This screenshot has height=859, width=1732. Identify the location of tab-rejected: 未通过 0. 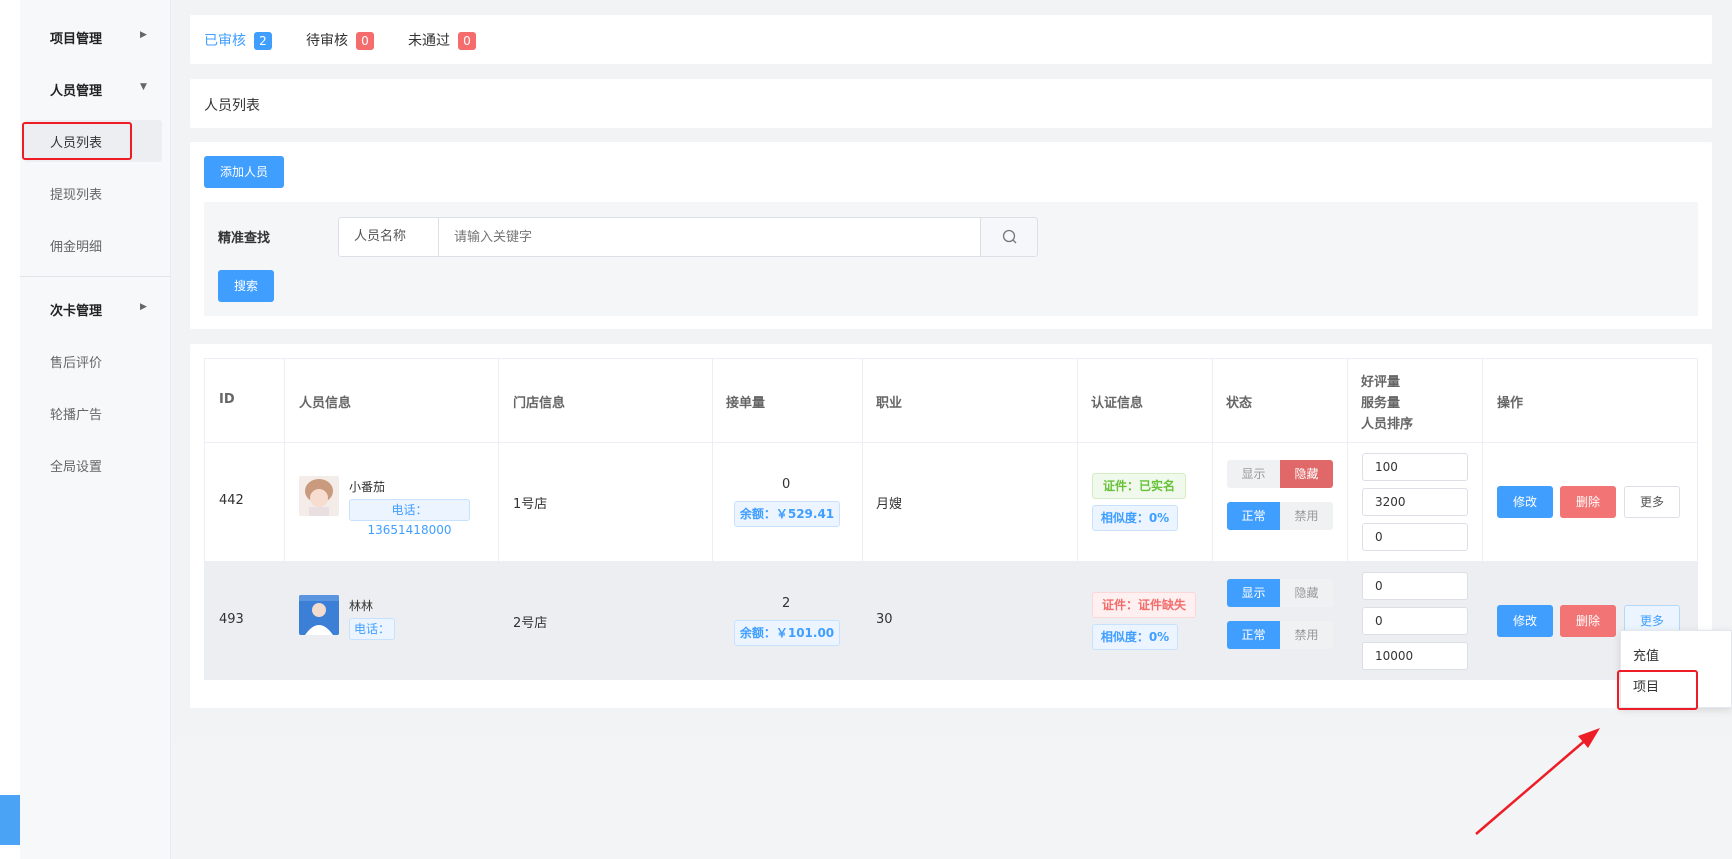
(442, 40).